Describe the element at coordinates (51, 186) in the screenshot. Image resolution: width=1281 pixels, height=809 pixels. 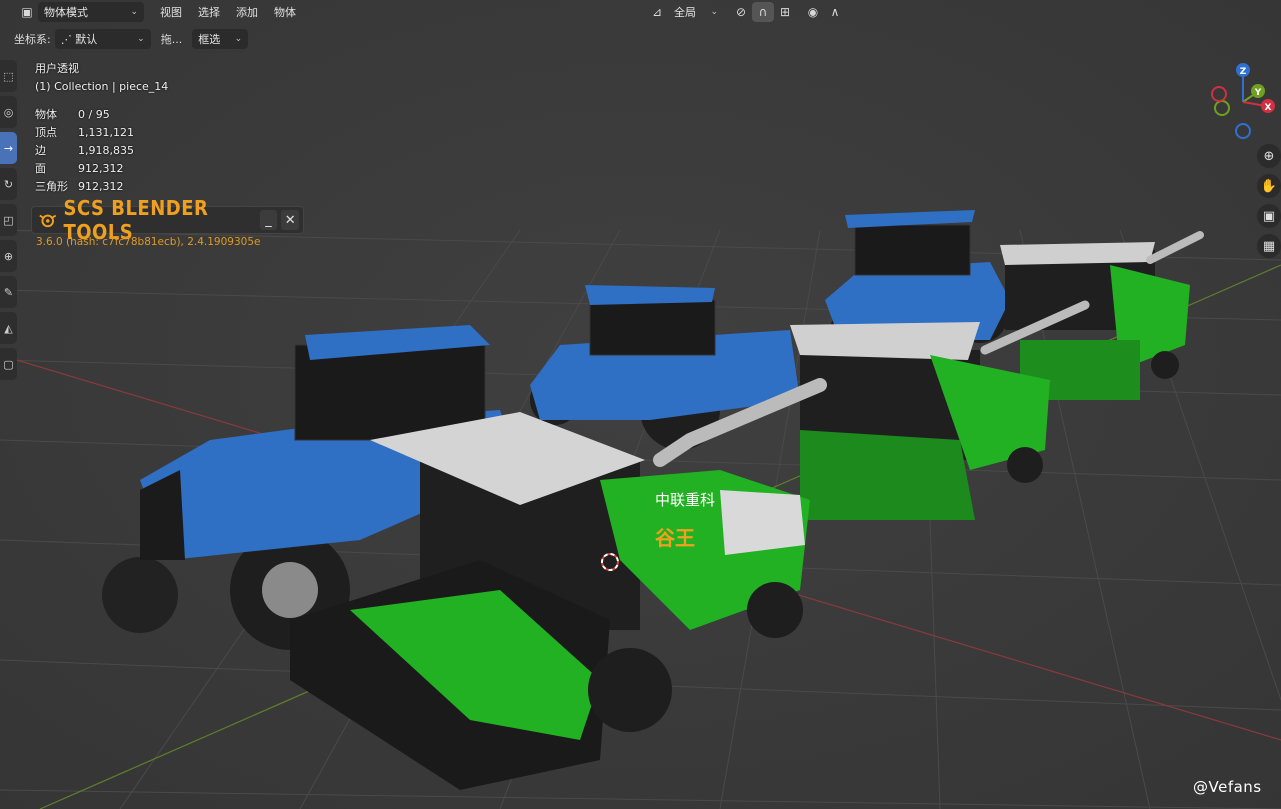
I see `stat-label: 三角形` at that location.